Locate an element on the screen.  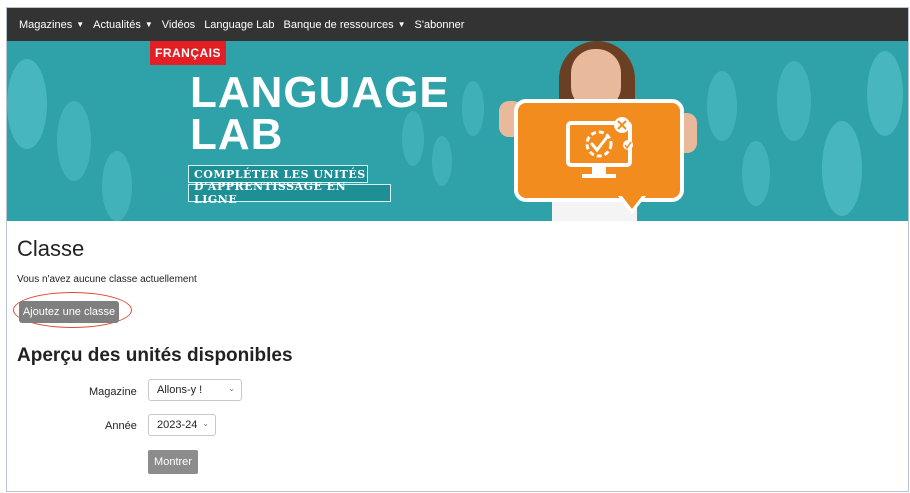
nav-item-label: Vidéos is located at coordinates (178, 24).